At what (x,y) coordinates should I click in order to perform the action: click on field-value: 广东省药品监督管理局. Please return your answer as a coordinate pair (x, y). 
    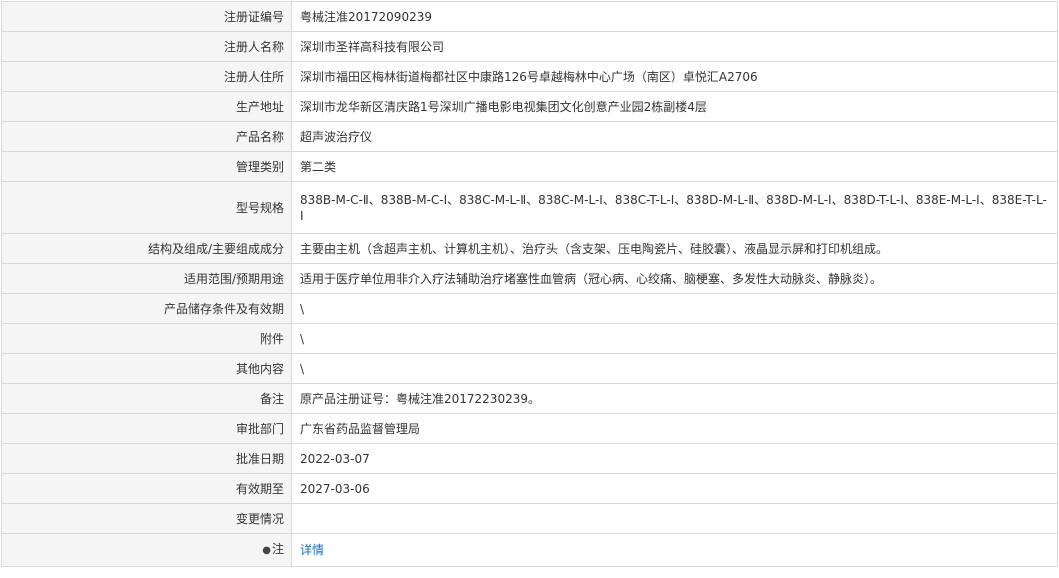
    Looking at the image, I should click on (674, 428).